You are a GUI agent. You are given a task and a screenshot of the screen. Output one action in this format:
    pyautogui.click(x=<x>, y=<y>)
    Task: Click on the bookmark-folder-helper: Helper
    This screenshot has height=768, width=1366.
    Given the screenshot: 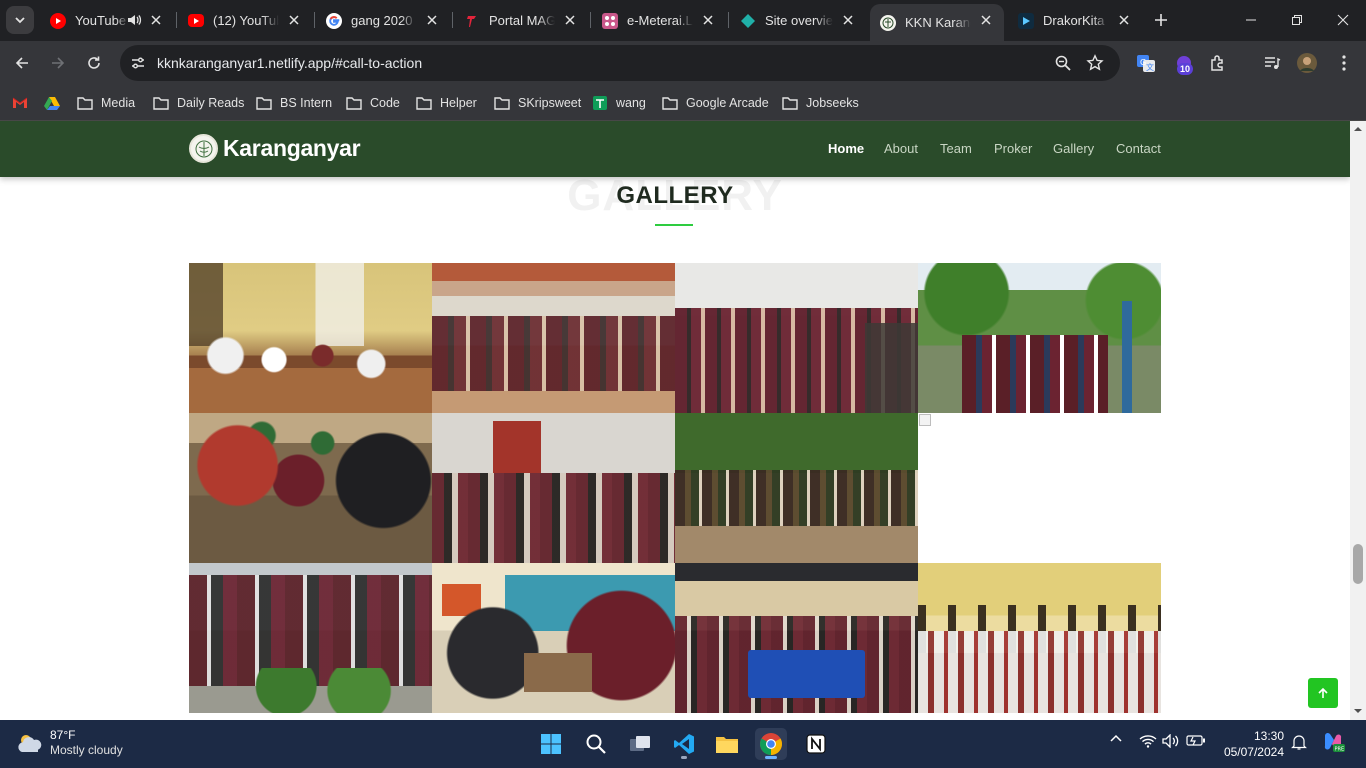 What is the action you would take?
    pyautogui.click(x=446, y=103)
    